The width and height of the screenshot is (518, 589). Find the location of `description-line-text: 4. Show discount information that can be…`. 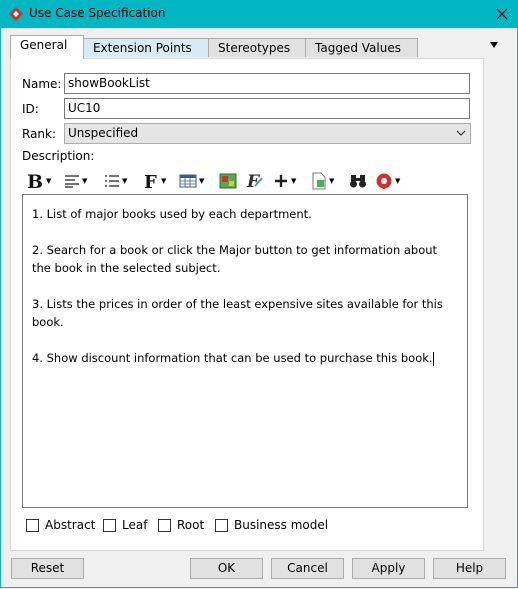

description-line-text: 4. Show discount information that can be… is located at coordinates (232, 358).